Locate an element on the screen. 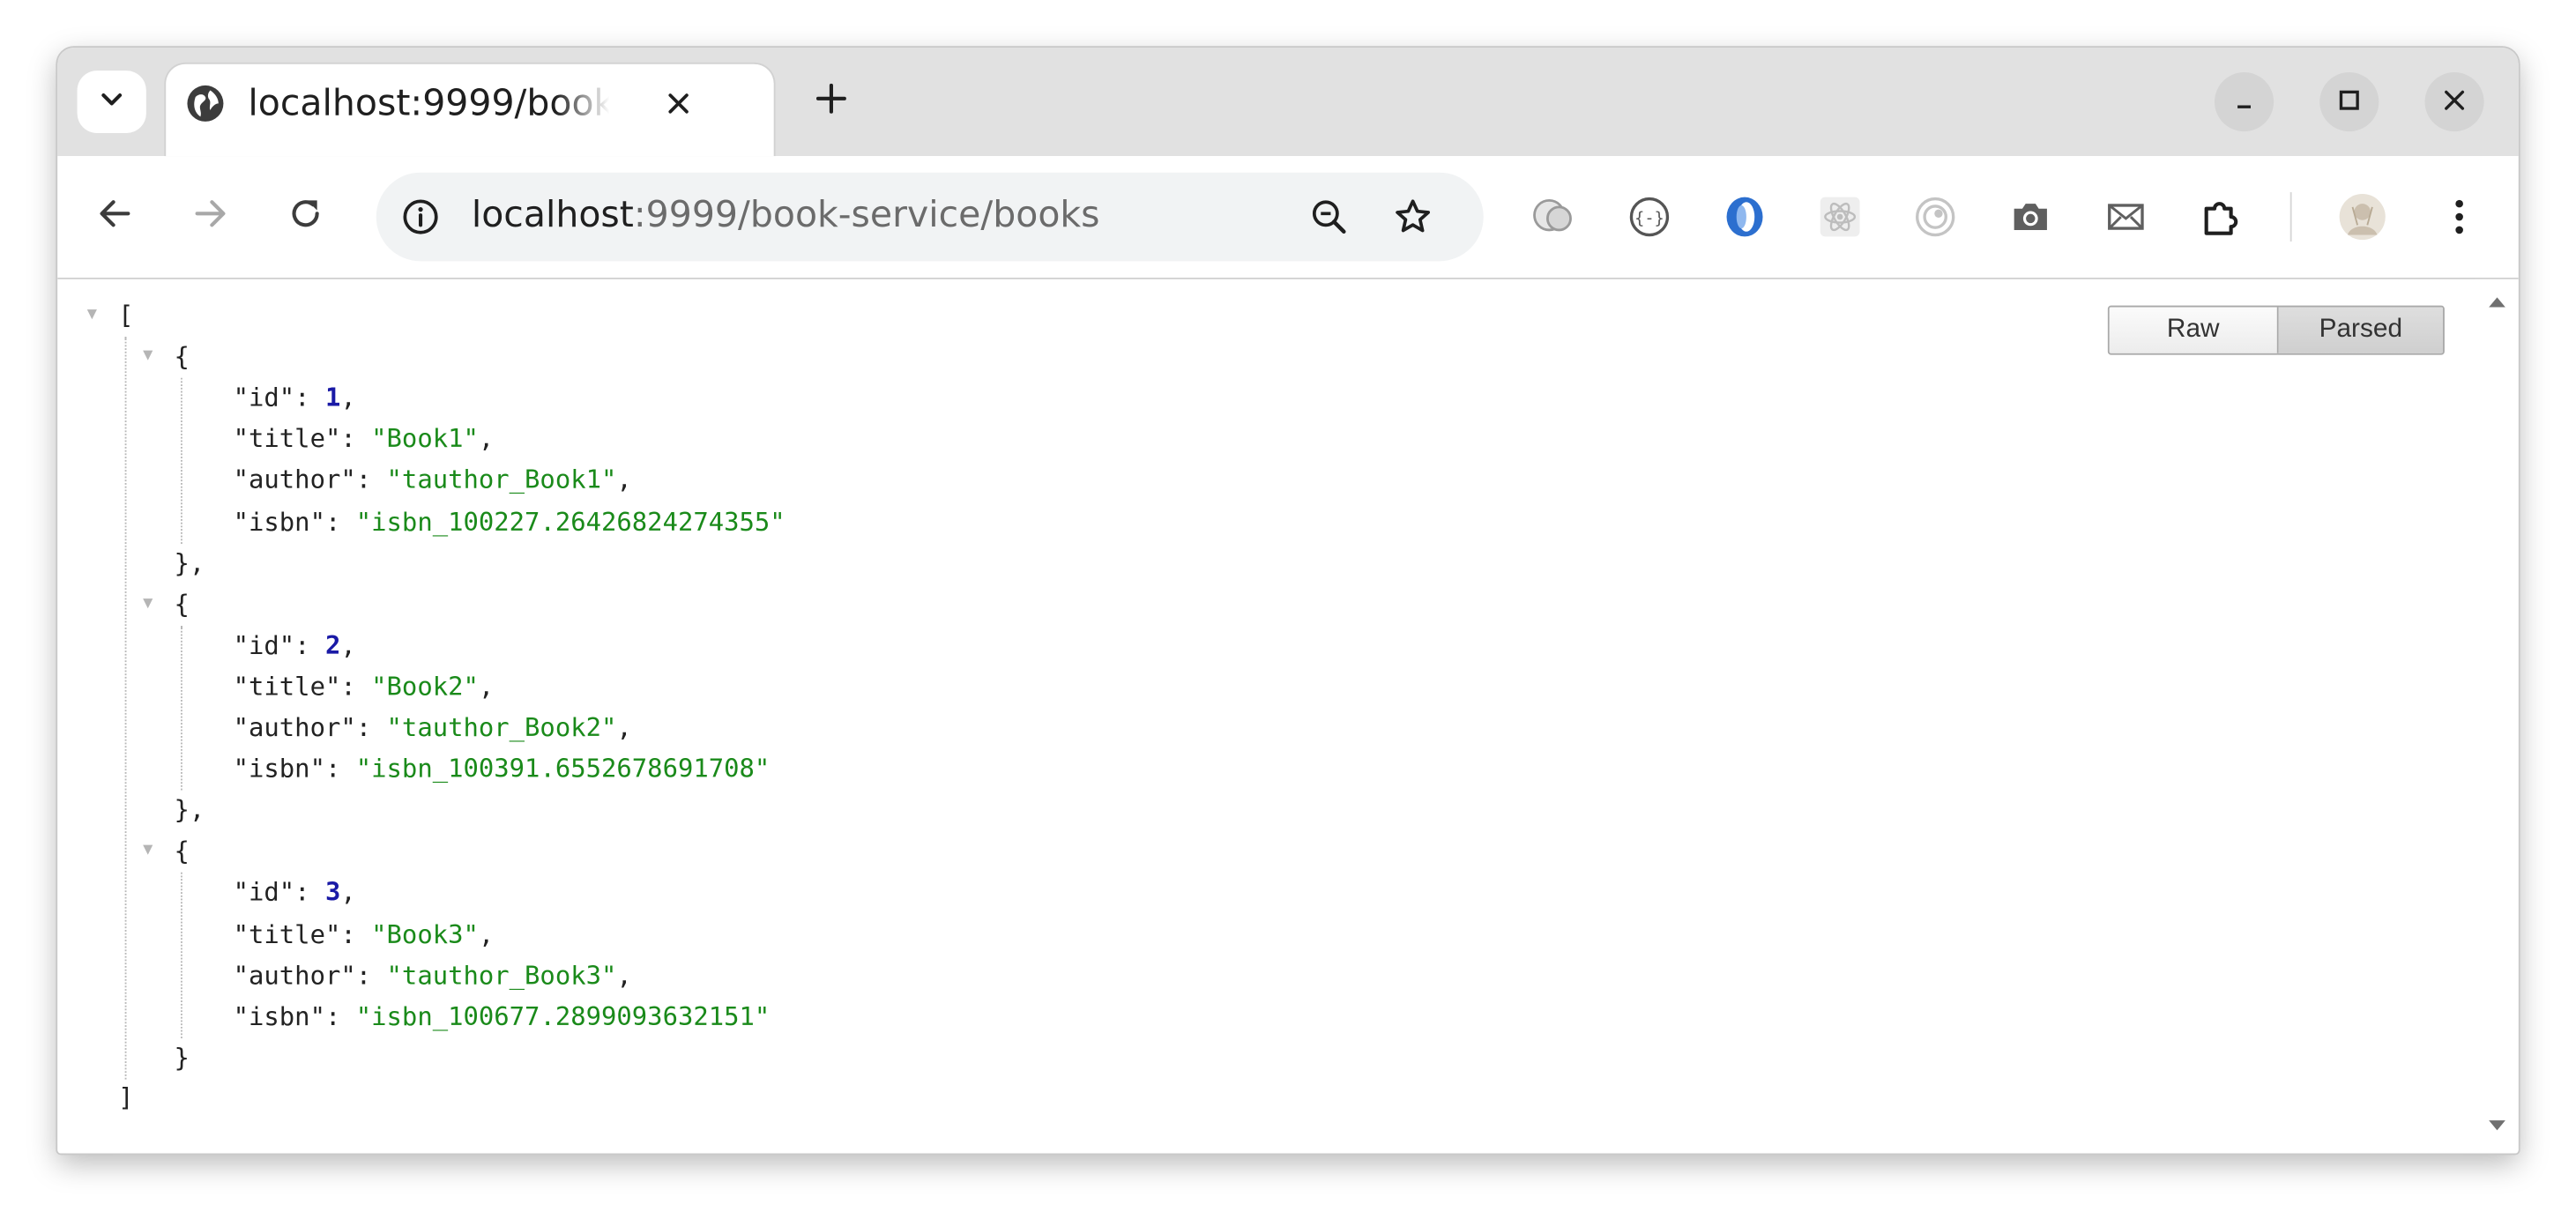 The width and height of the screenshot is (2576, 1219). json-key: "author" is located at coordinates (295, 976).